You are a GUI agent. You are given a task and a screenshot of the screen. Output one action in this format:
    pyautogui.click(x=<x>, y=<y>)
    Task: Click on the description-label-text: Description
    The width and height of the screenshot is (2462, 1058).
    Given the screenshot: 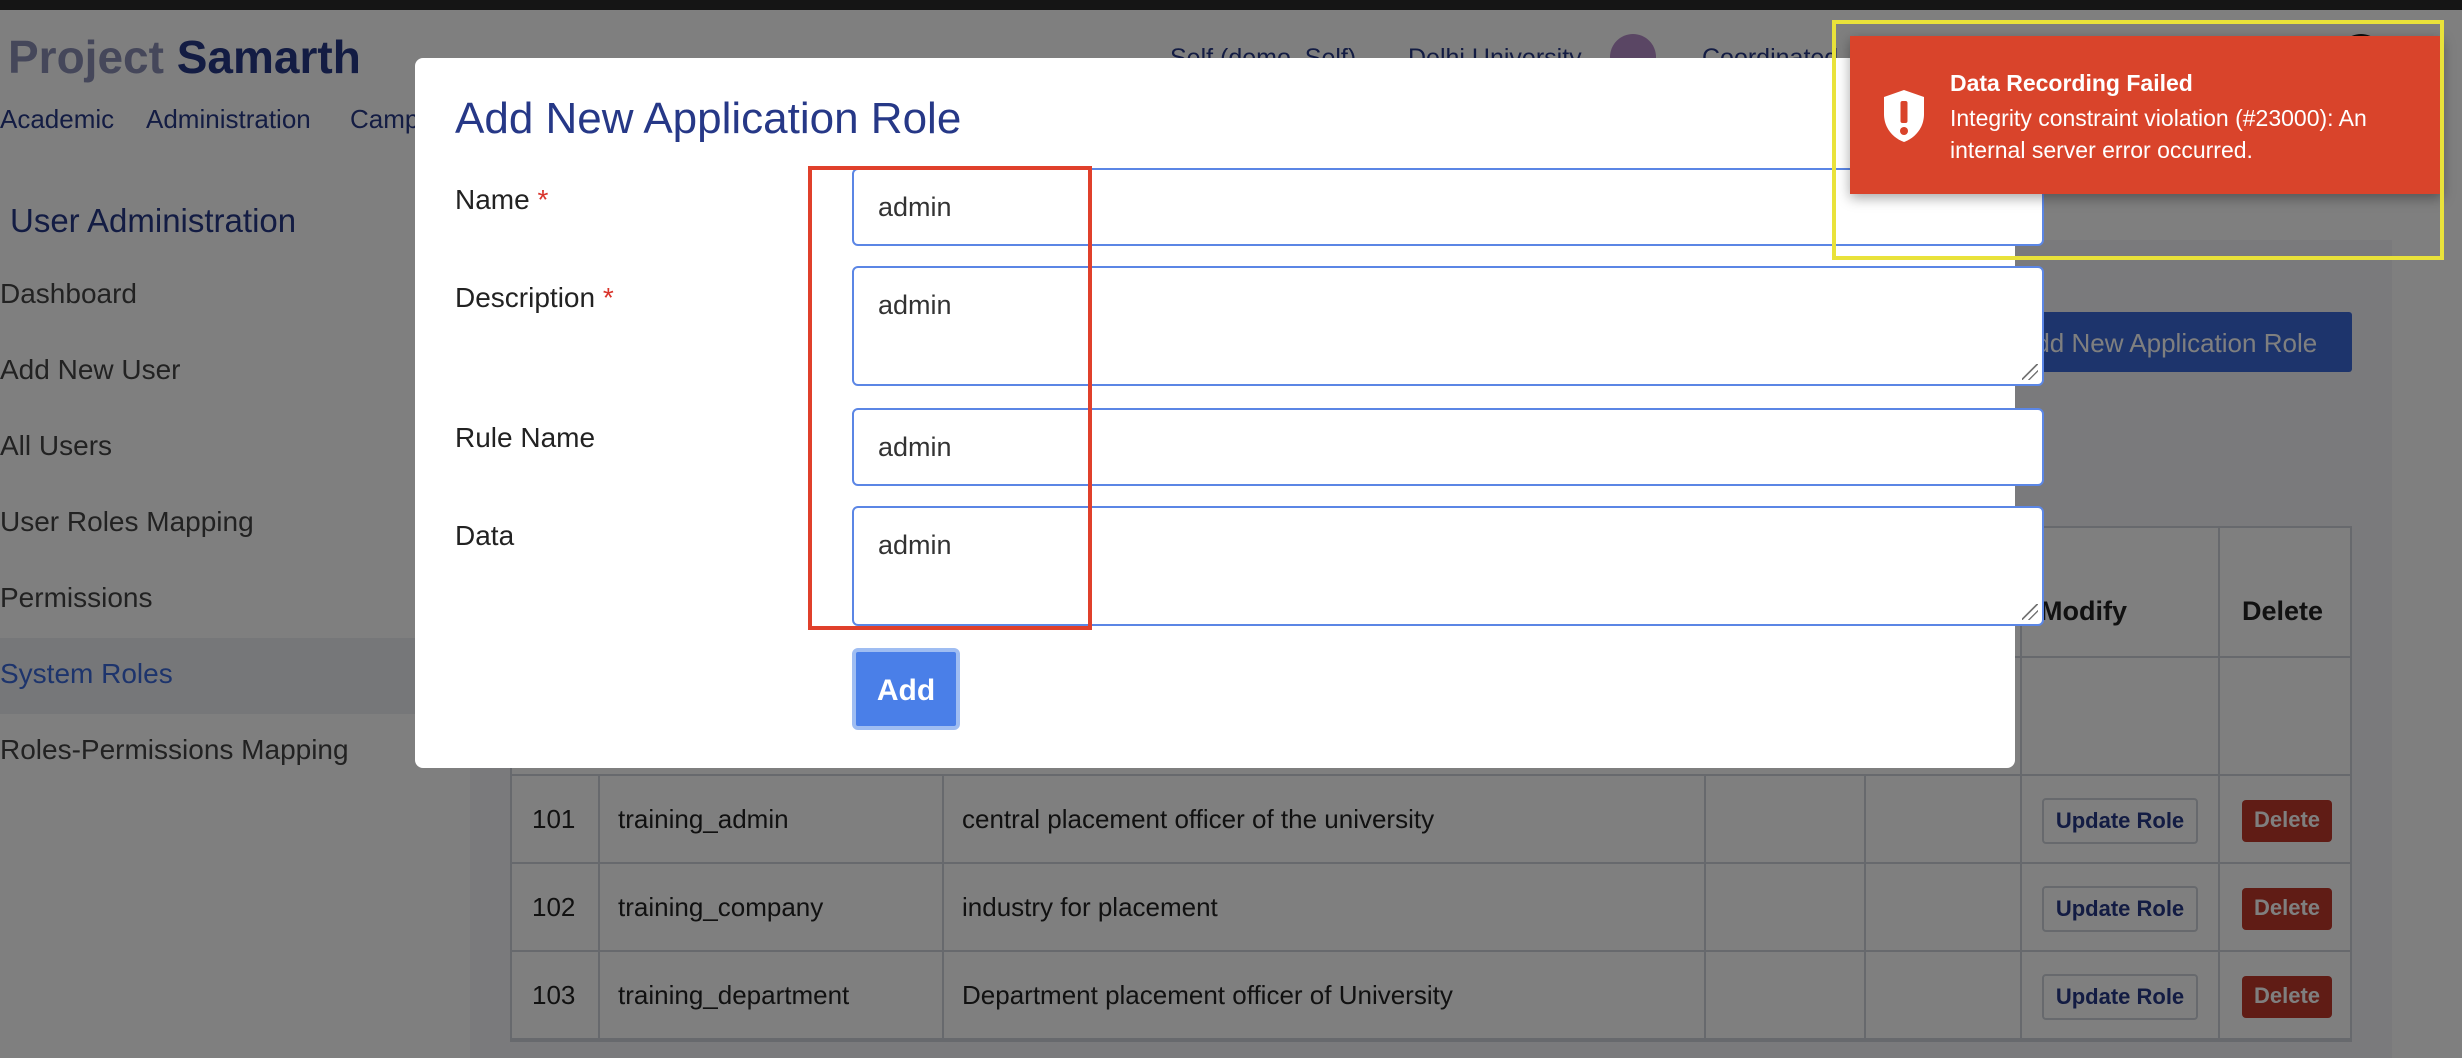 What is the action you would take?
    pyautogui.click(x=525, y=297)
    